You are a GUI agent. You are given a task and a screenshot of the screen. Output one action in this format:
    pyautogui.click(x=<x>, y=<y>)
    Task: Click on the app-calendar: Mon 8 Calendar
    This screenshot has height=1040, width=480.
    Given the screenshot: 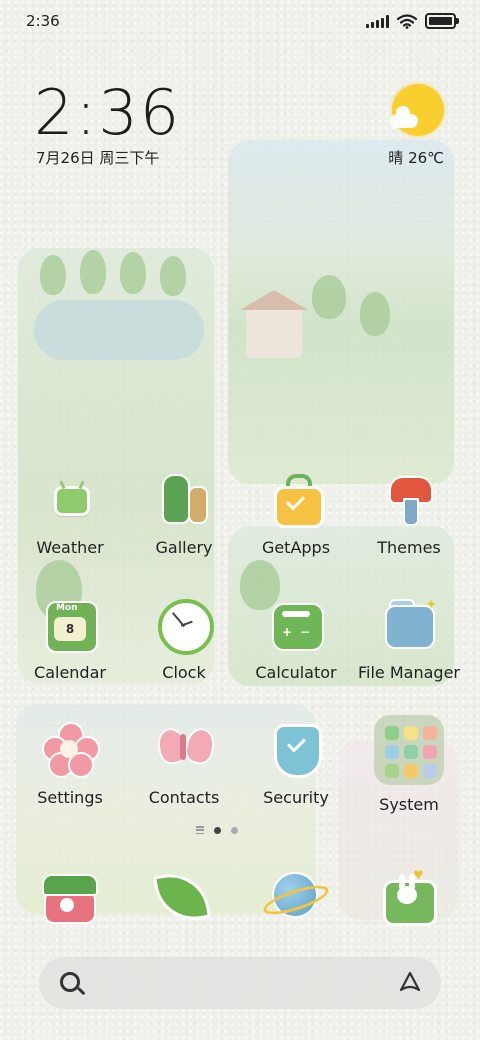 What is the action you would take?
    pyautogui.click(x=70, y=639)
    